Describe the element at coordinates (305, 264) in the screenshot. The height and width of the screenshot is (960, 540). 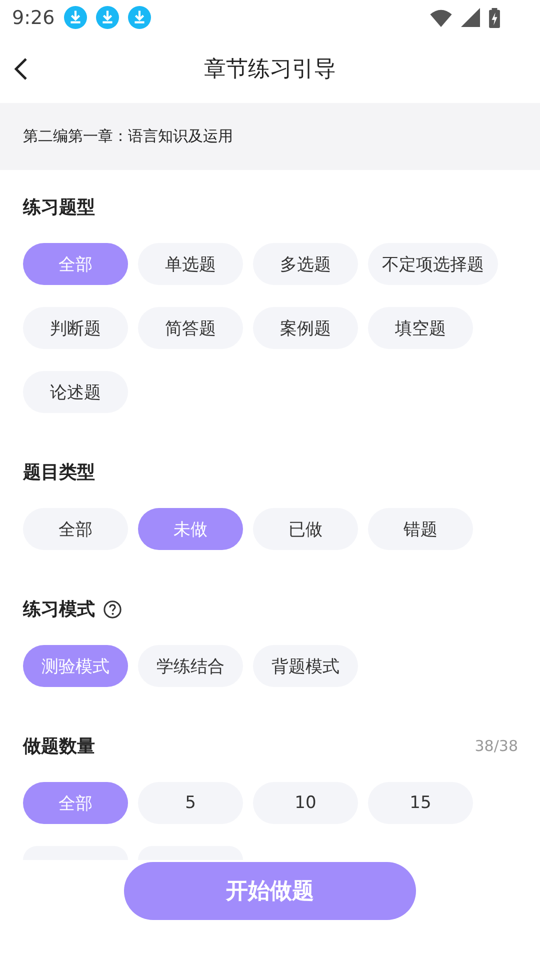
I see `option-chip: 多选题` at that location.